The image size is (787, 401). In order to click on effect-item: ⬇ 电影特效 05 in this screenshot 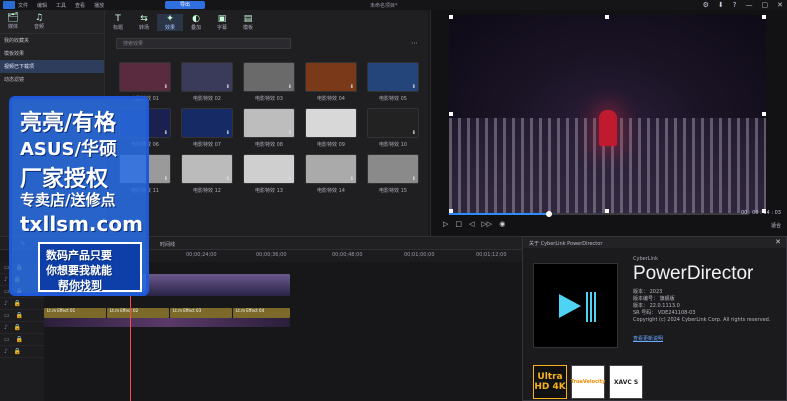, I will do `click(398, 82)`.